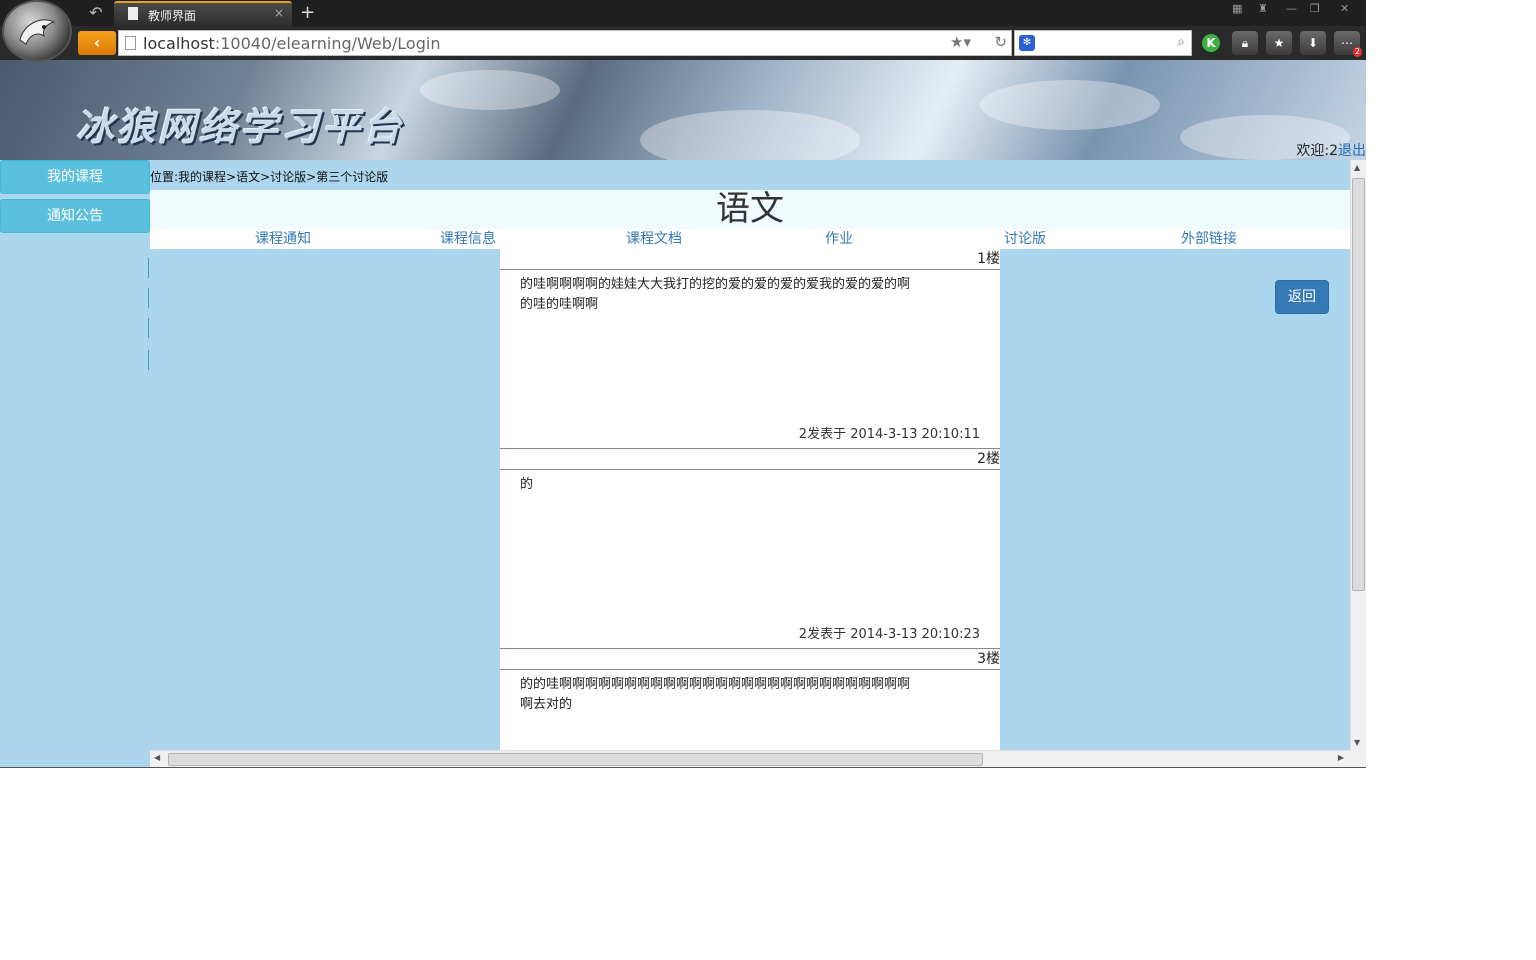 The height and width of the screenshot is (960, 1536). Describe the element at coordinates (1302, 297) in the screenshot. I see `return-button: 返回` at that location.